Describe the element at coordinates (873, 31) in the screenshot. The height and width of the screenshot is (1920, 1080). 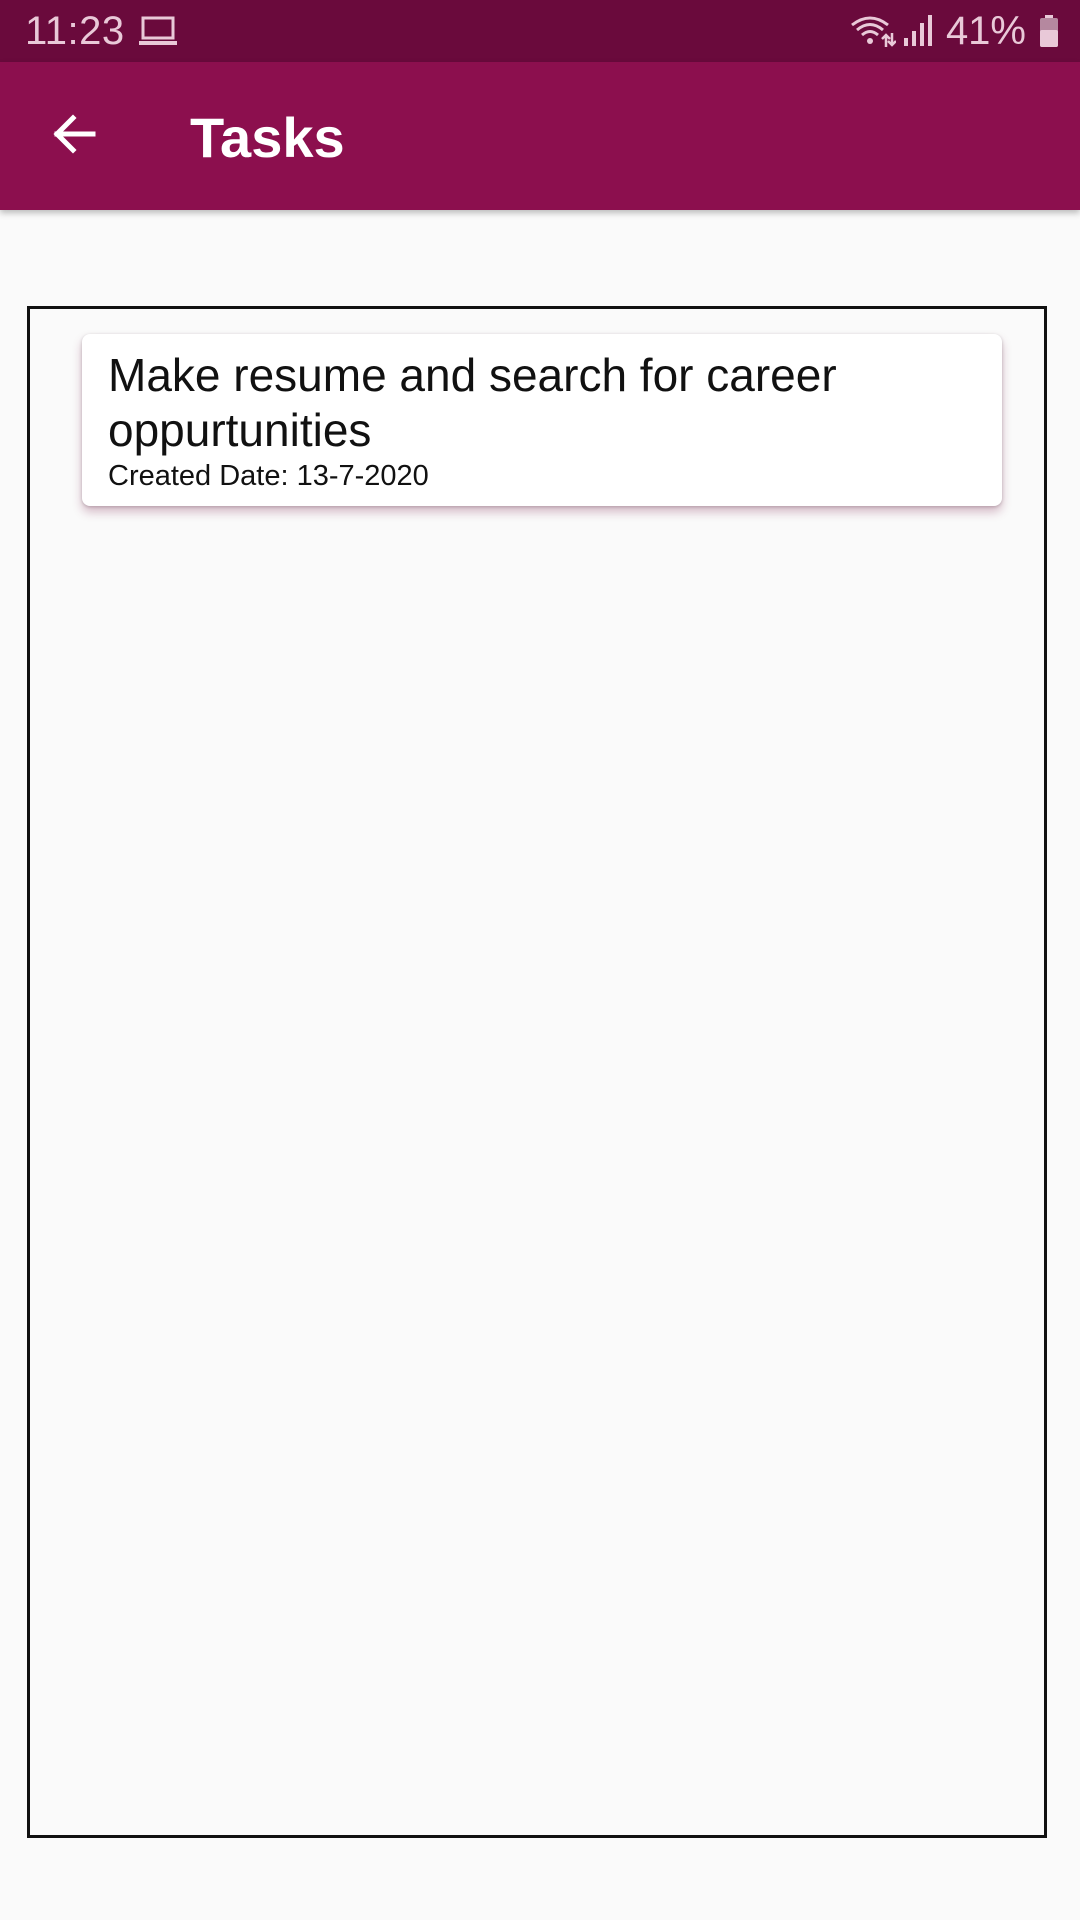
I see `wifi-icon` at that location.